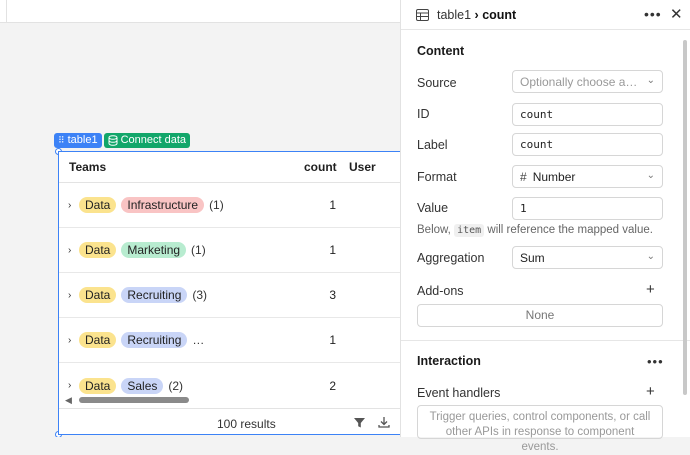 Image resolution: width=690 pixels, height=455 pixels. I want to click on breadcrumb: table1 › count, so click(476, 15).